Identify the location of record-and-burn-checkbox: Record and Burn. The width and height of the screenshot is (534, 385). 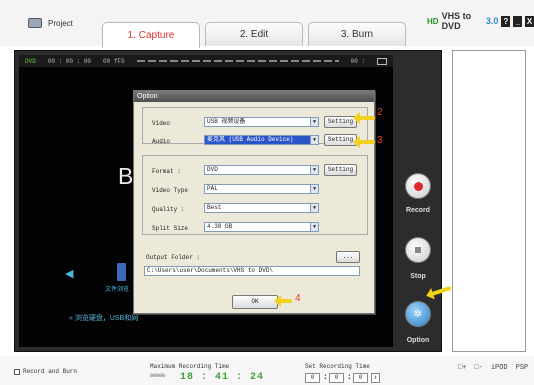
(45, 371).